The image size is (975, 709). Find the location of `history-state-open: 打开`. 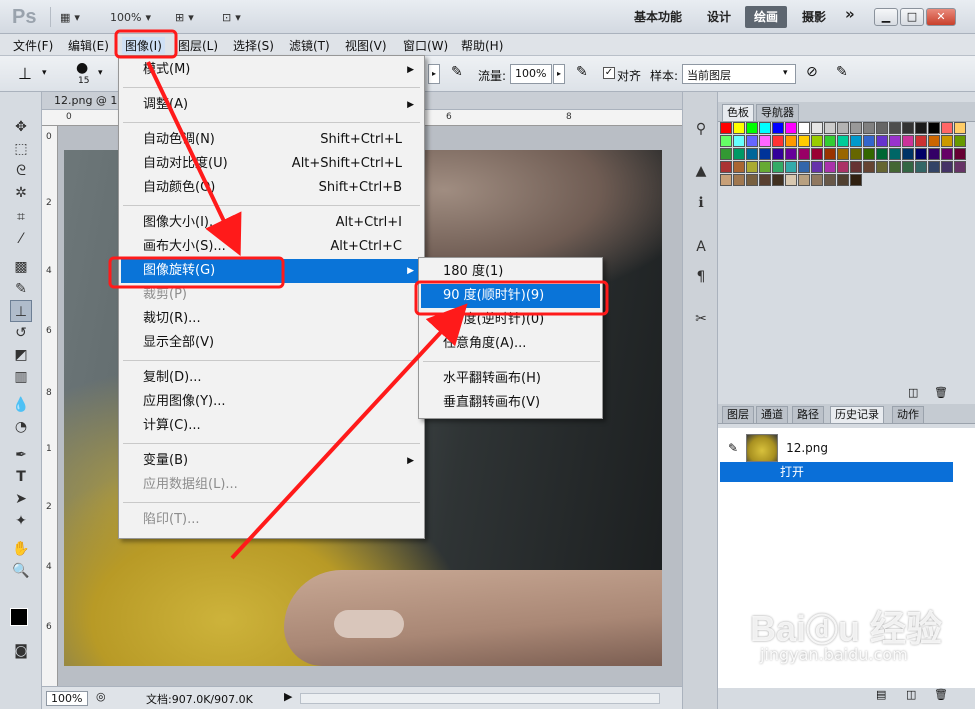

history-state-open: 打开 is located at coordinates (836, 472).